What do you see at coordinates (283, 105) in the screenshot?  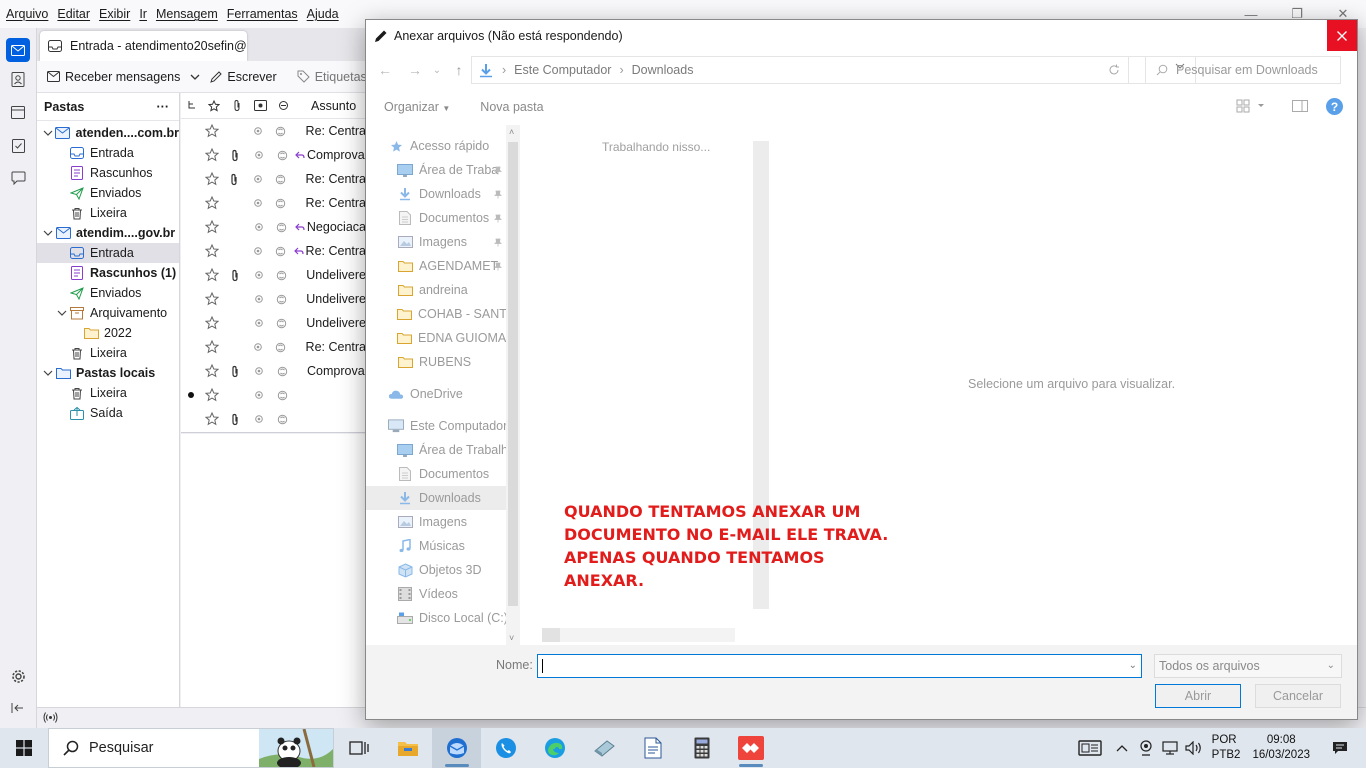 I see `read-status-column-icon` at bounding box center [283, 105].